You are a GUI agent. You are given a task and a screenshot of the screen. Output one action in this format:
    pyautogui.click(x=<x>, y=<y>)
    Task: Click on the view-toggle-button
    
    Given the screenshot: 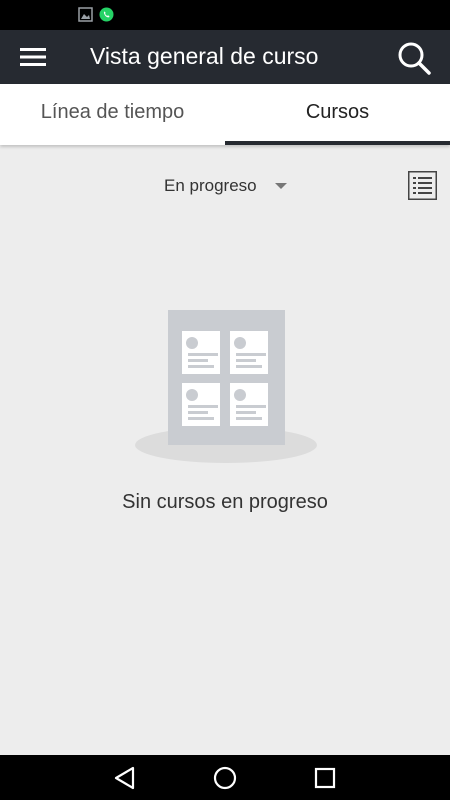 What is the action you would take?
    pyautogui.click(x=422, y=185)
    